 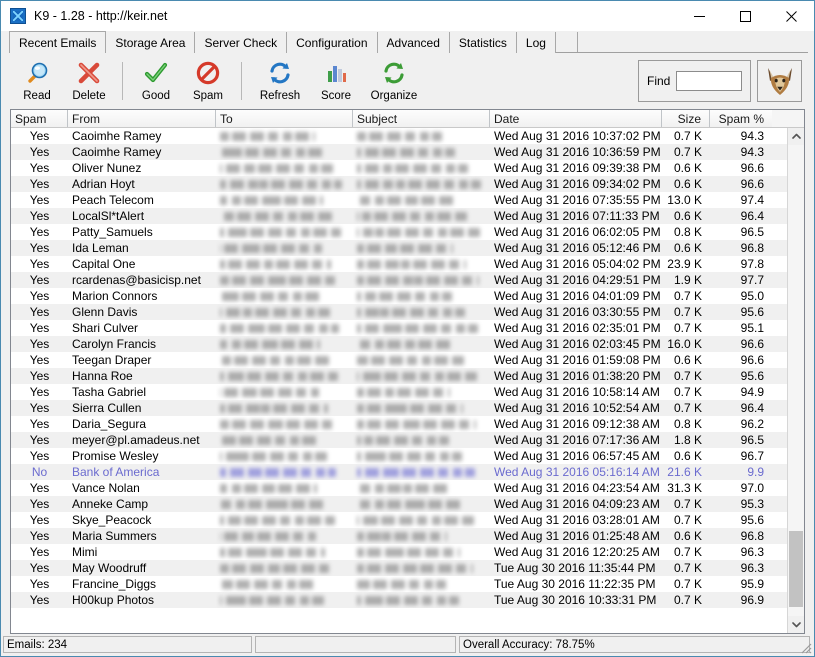 I want to click on tab-storage-area: Storage Area, so click(x=151, y=42).